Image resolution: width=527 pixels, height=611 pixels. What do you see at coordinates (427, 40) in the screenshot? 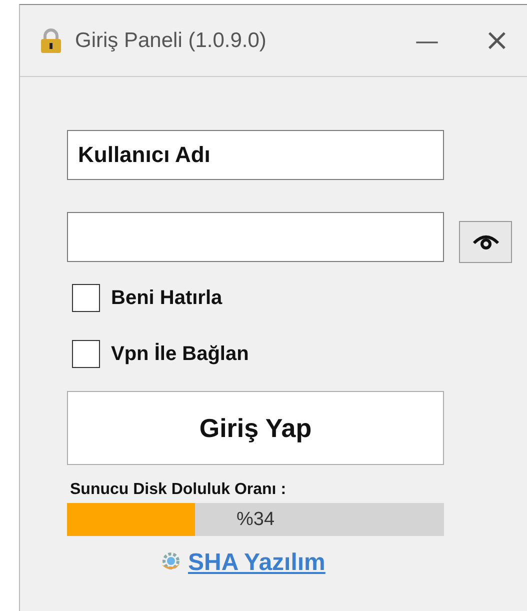
I see `minimize-button: —` at bounding box center [427, 40].